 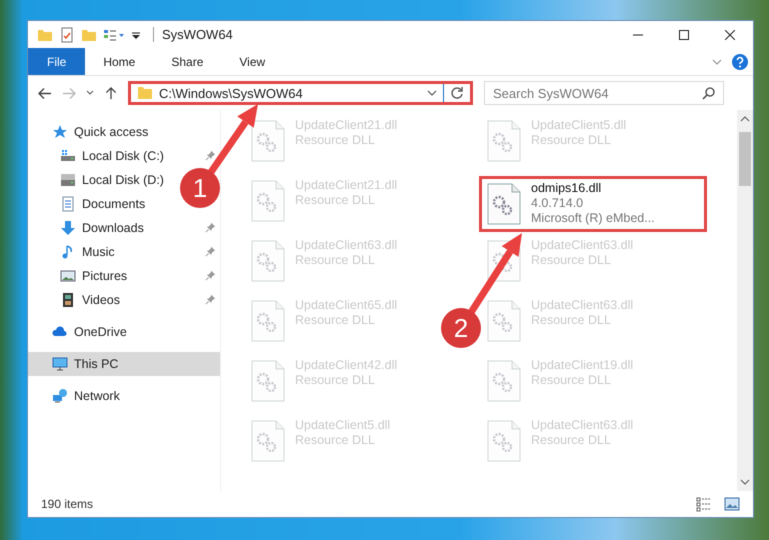 I want to click on back-arrow-icon, so click(x=45, y=93).